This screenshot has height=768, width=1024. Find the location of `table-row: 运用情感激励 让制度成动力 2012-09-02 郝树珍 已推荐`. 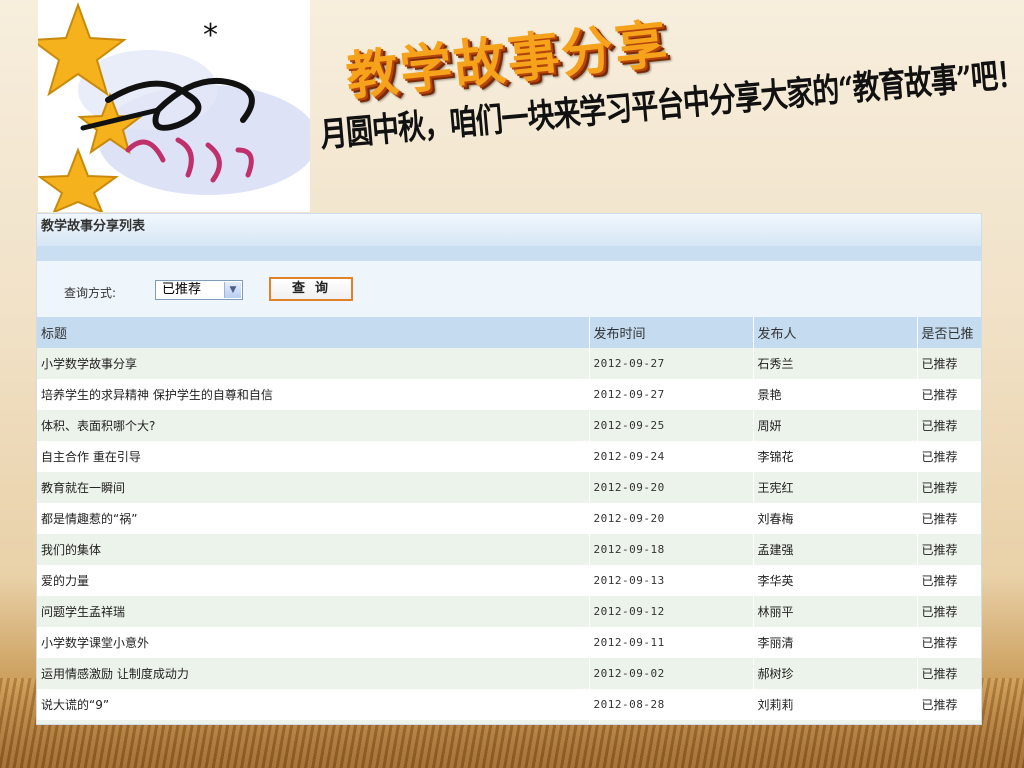

table-row: 运用情感激励 让制度成动力 2012-09-02 郝树珍 已推荐 is located at coordinates (509, 673).